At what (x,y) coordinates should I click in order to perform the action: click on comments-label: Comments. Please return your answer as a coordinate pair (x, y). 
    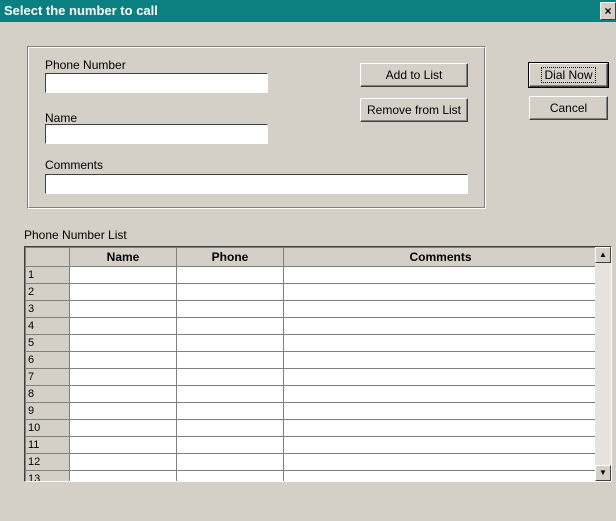
    Looking at the image, I should click on (74, 165).